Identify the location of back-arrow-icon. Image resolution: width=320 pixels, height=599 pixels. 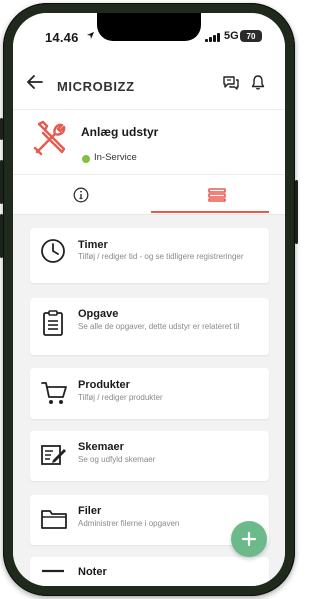
(35, 82).